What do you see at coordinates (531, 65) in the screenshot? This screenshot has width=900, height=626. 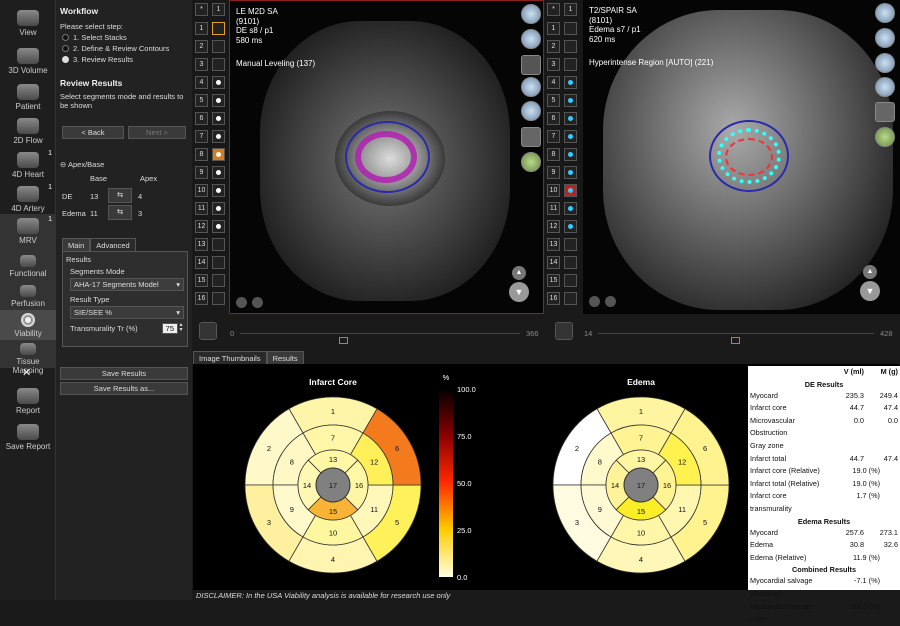 I see `camera-icon` at bounding box center [531, 65].